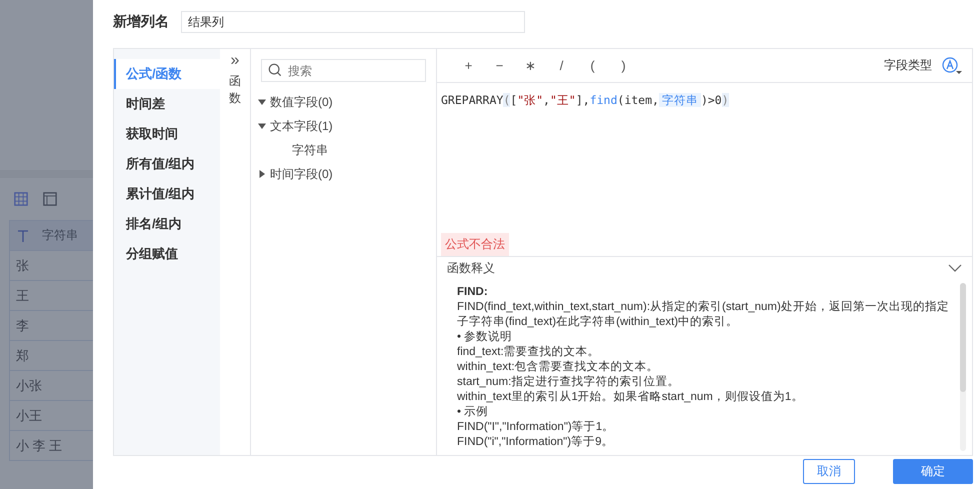  What do you see at coordinates (623, 65) in the screenshot?
I see `operator-button: )` at bounding box center [623, 65].